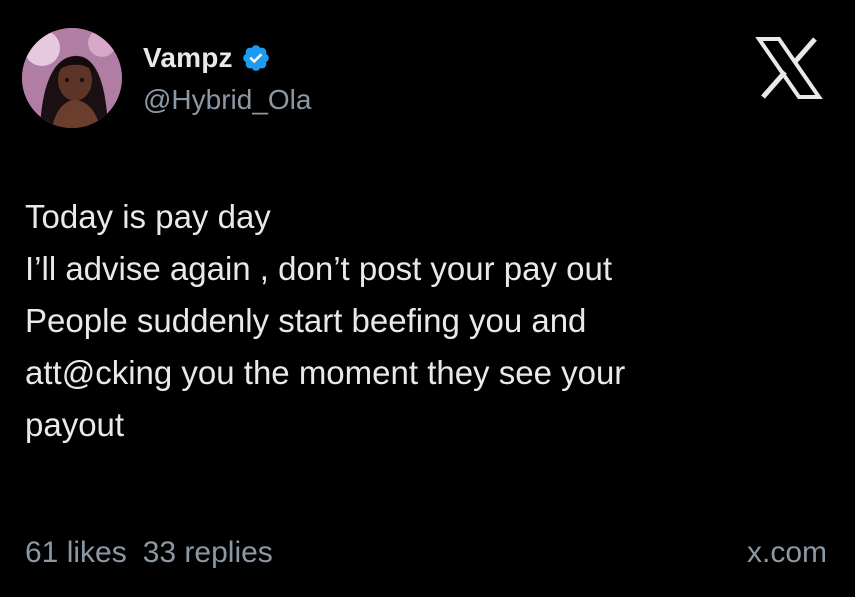 The image size is (855, 597). Describe the element at coordinates (256, 58) in the screenshot. I see `verified-badge-icon` at that location.